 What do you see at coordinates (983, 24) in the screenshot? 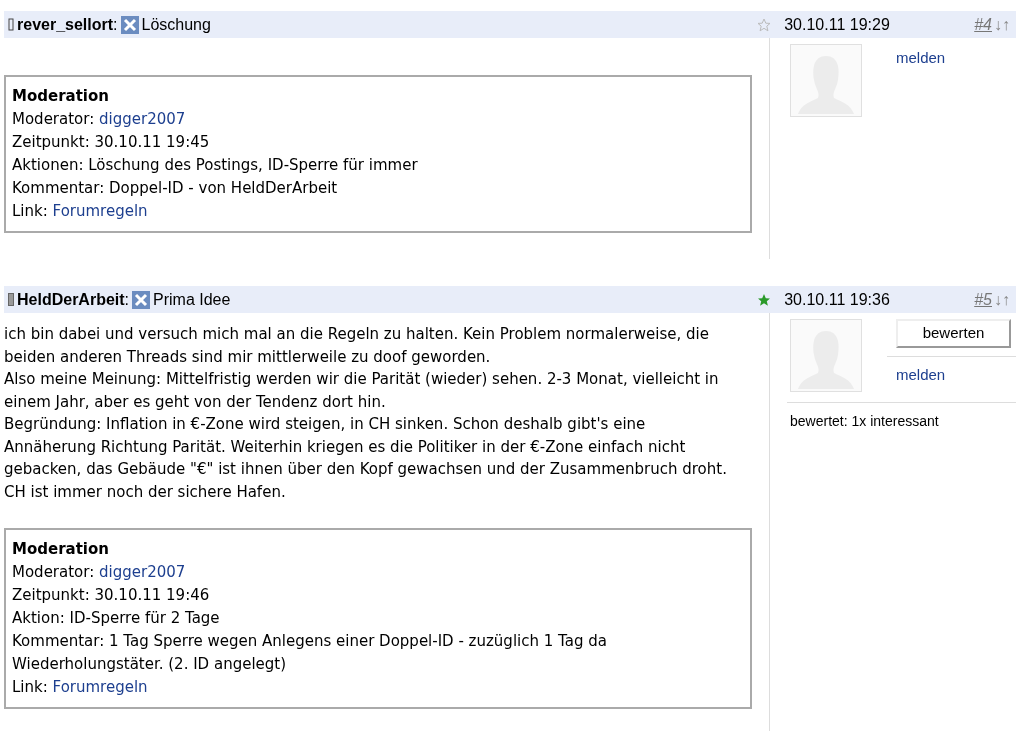
I see `post-number-link: #4` at bounding box center [983, 24].